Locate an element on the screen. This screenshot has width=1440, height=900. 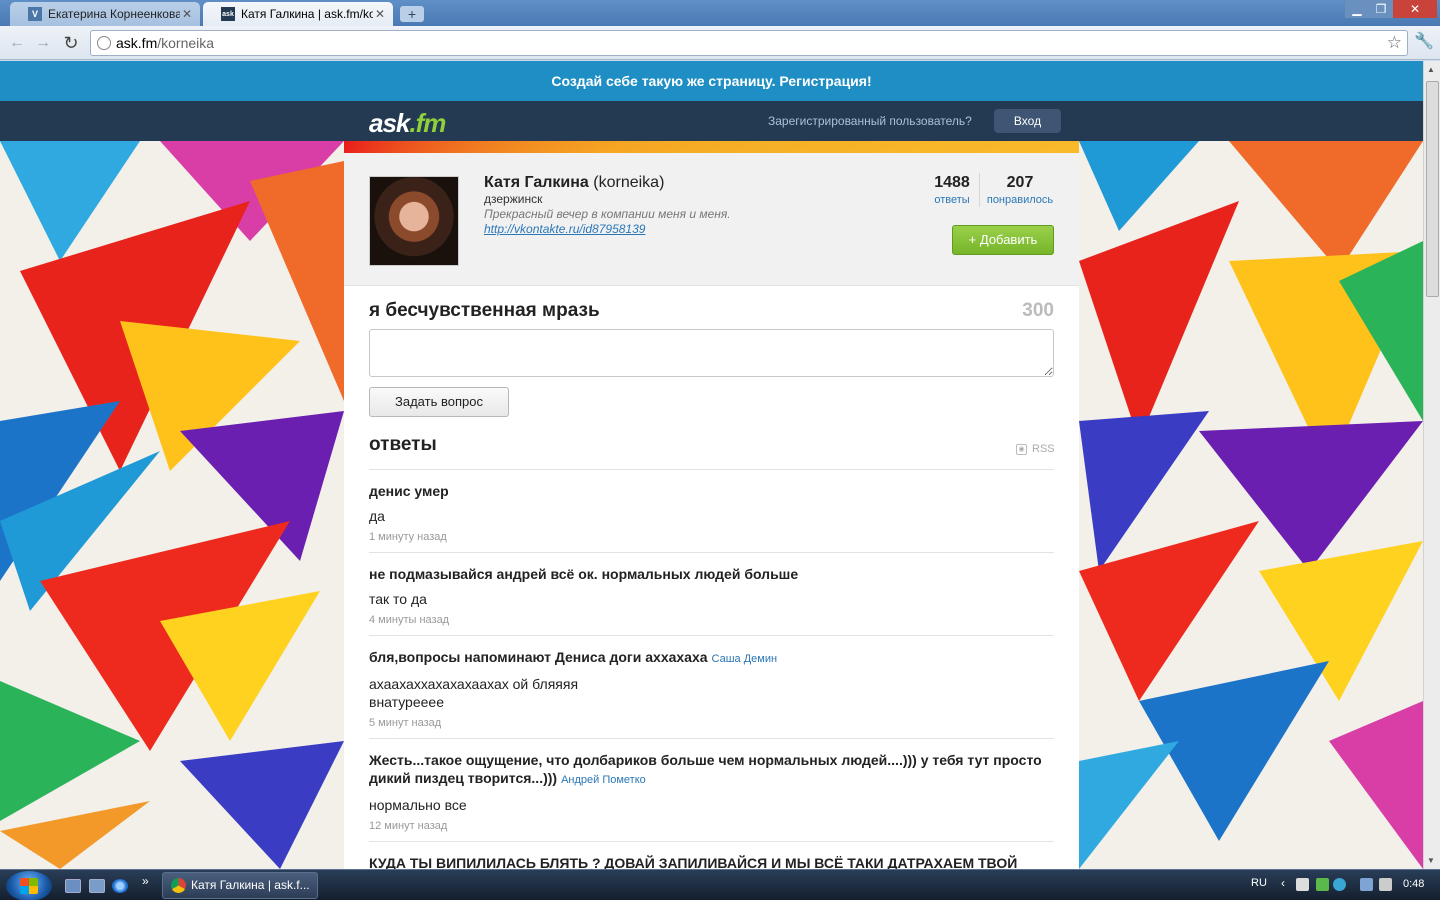
tray-update-icon is located at coordinates (1339, 884).